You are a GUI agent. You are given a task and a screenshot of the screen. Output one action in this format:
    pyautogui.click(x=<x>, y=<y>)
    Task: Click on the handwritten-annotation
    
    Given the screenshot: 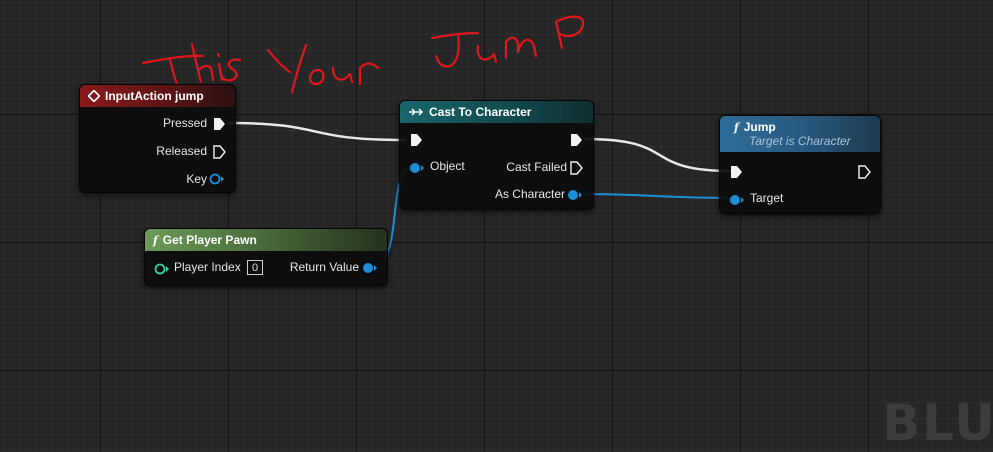 What is the action you would take?
    pyautogui.click(x=363, y=54)
    